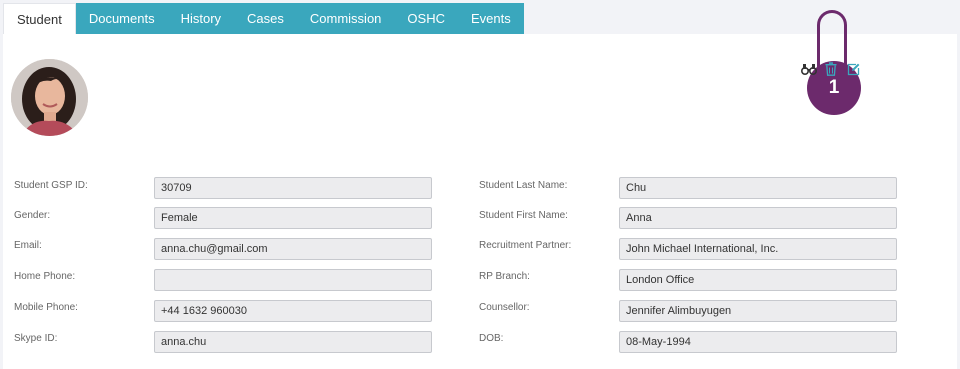 Image resolution: width=960 pixels, height=369 pixels. I want to click on email-field: anna.chu@gmail.com, so click(293, 249).